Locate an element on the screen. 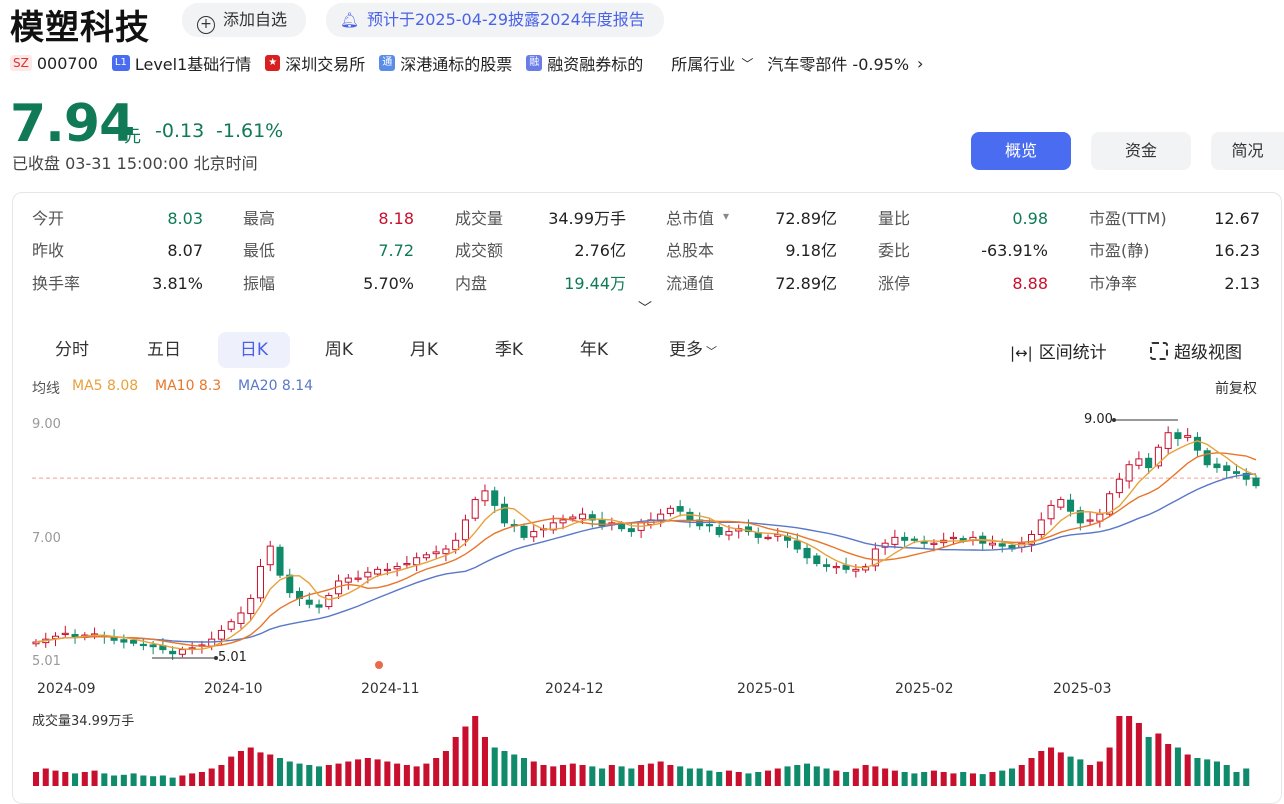  china-flag-icon: ★ is located at coordinates (273, 63).